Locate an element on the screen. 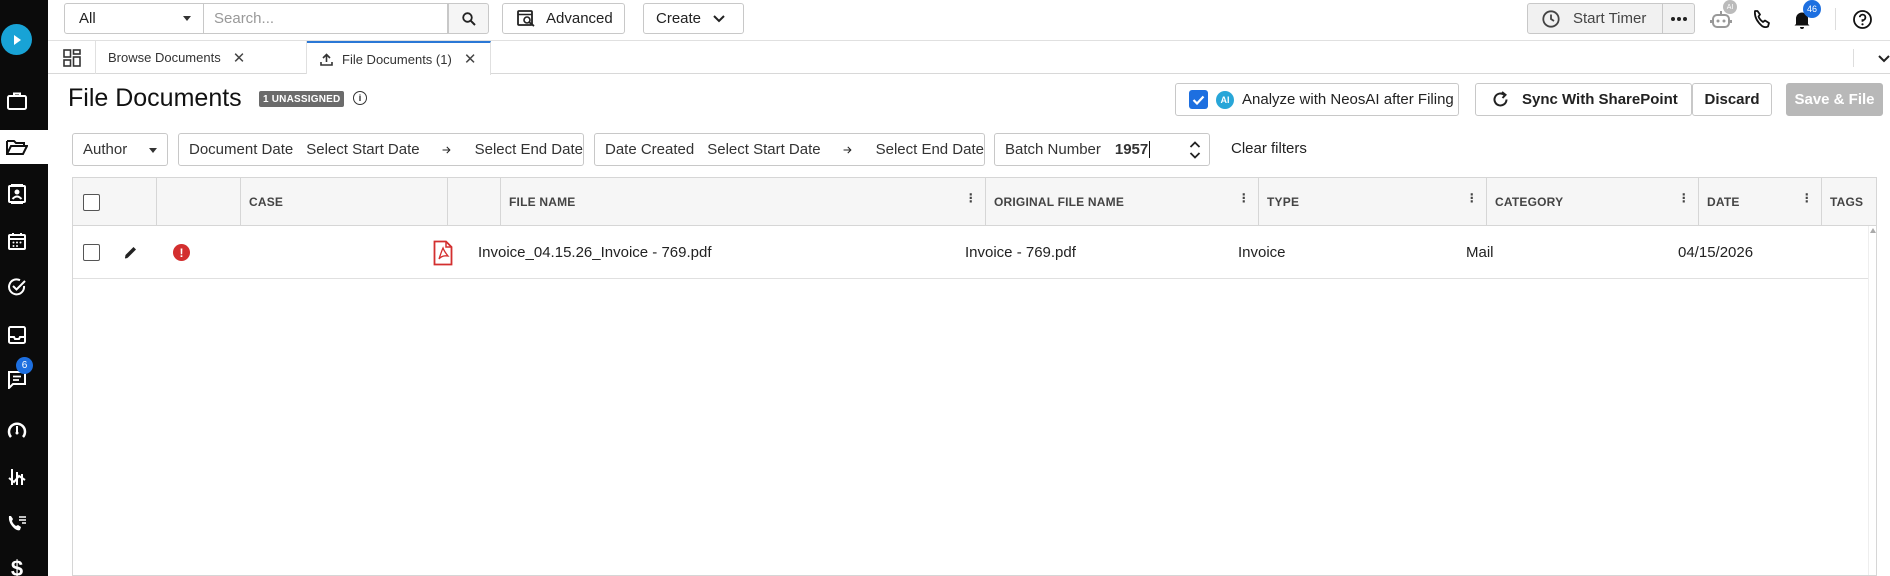 This screenshot has height=576, width=1890. tab-label: File Documents (1) is located at coordinates (397, 59).